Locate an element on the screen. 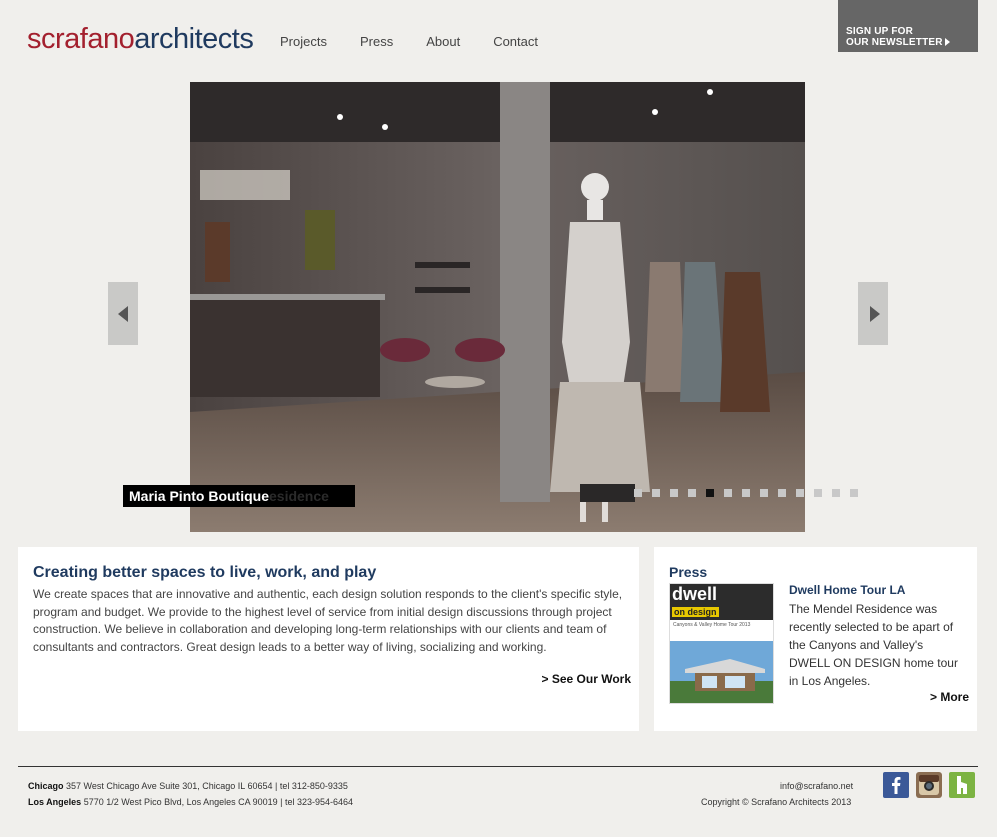 The image size is (997, 837). footer-divider is located at coordinates (498, 766).